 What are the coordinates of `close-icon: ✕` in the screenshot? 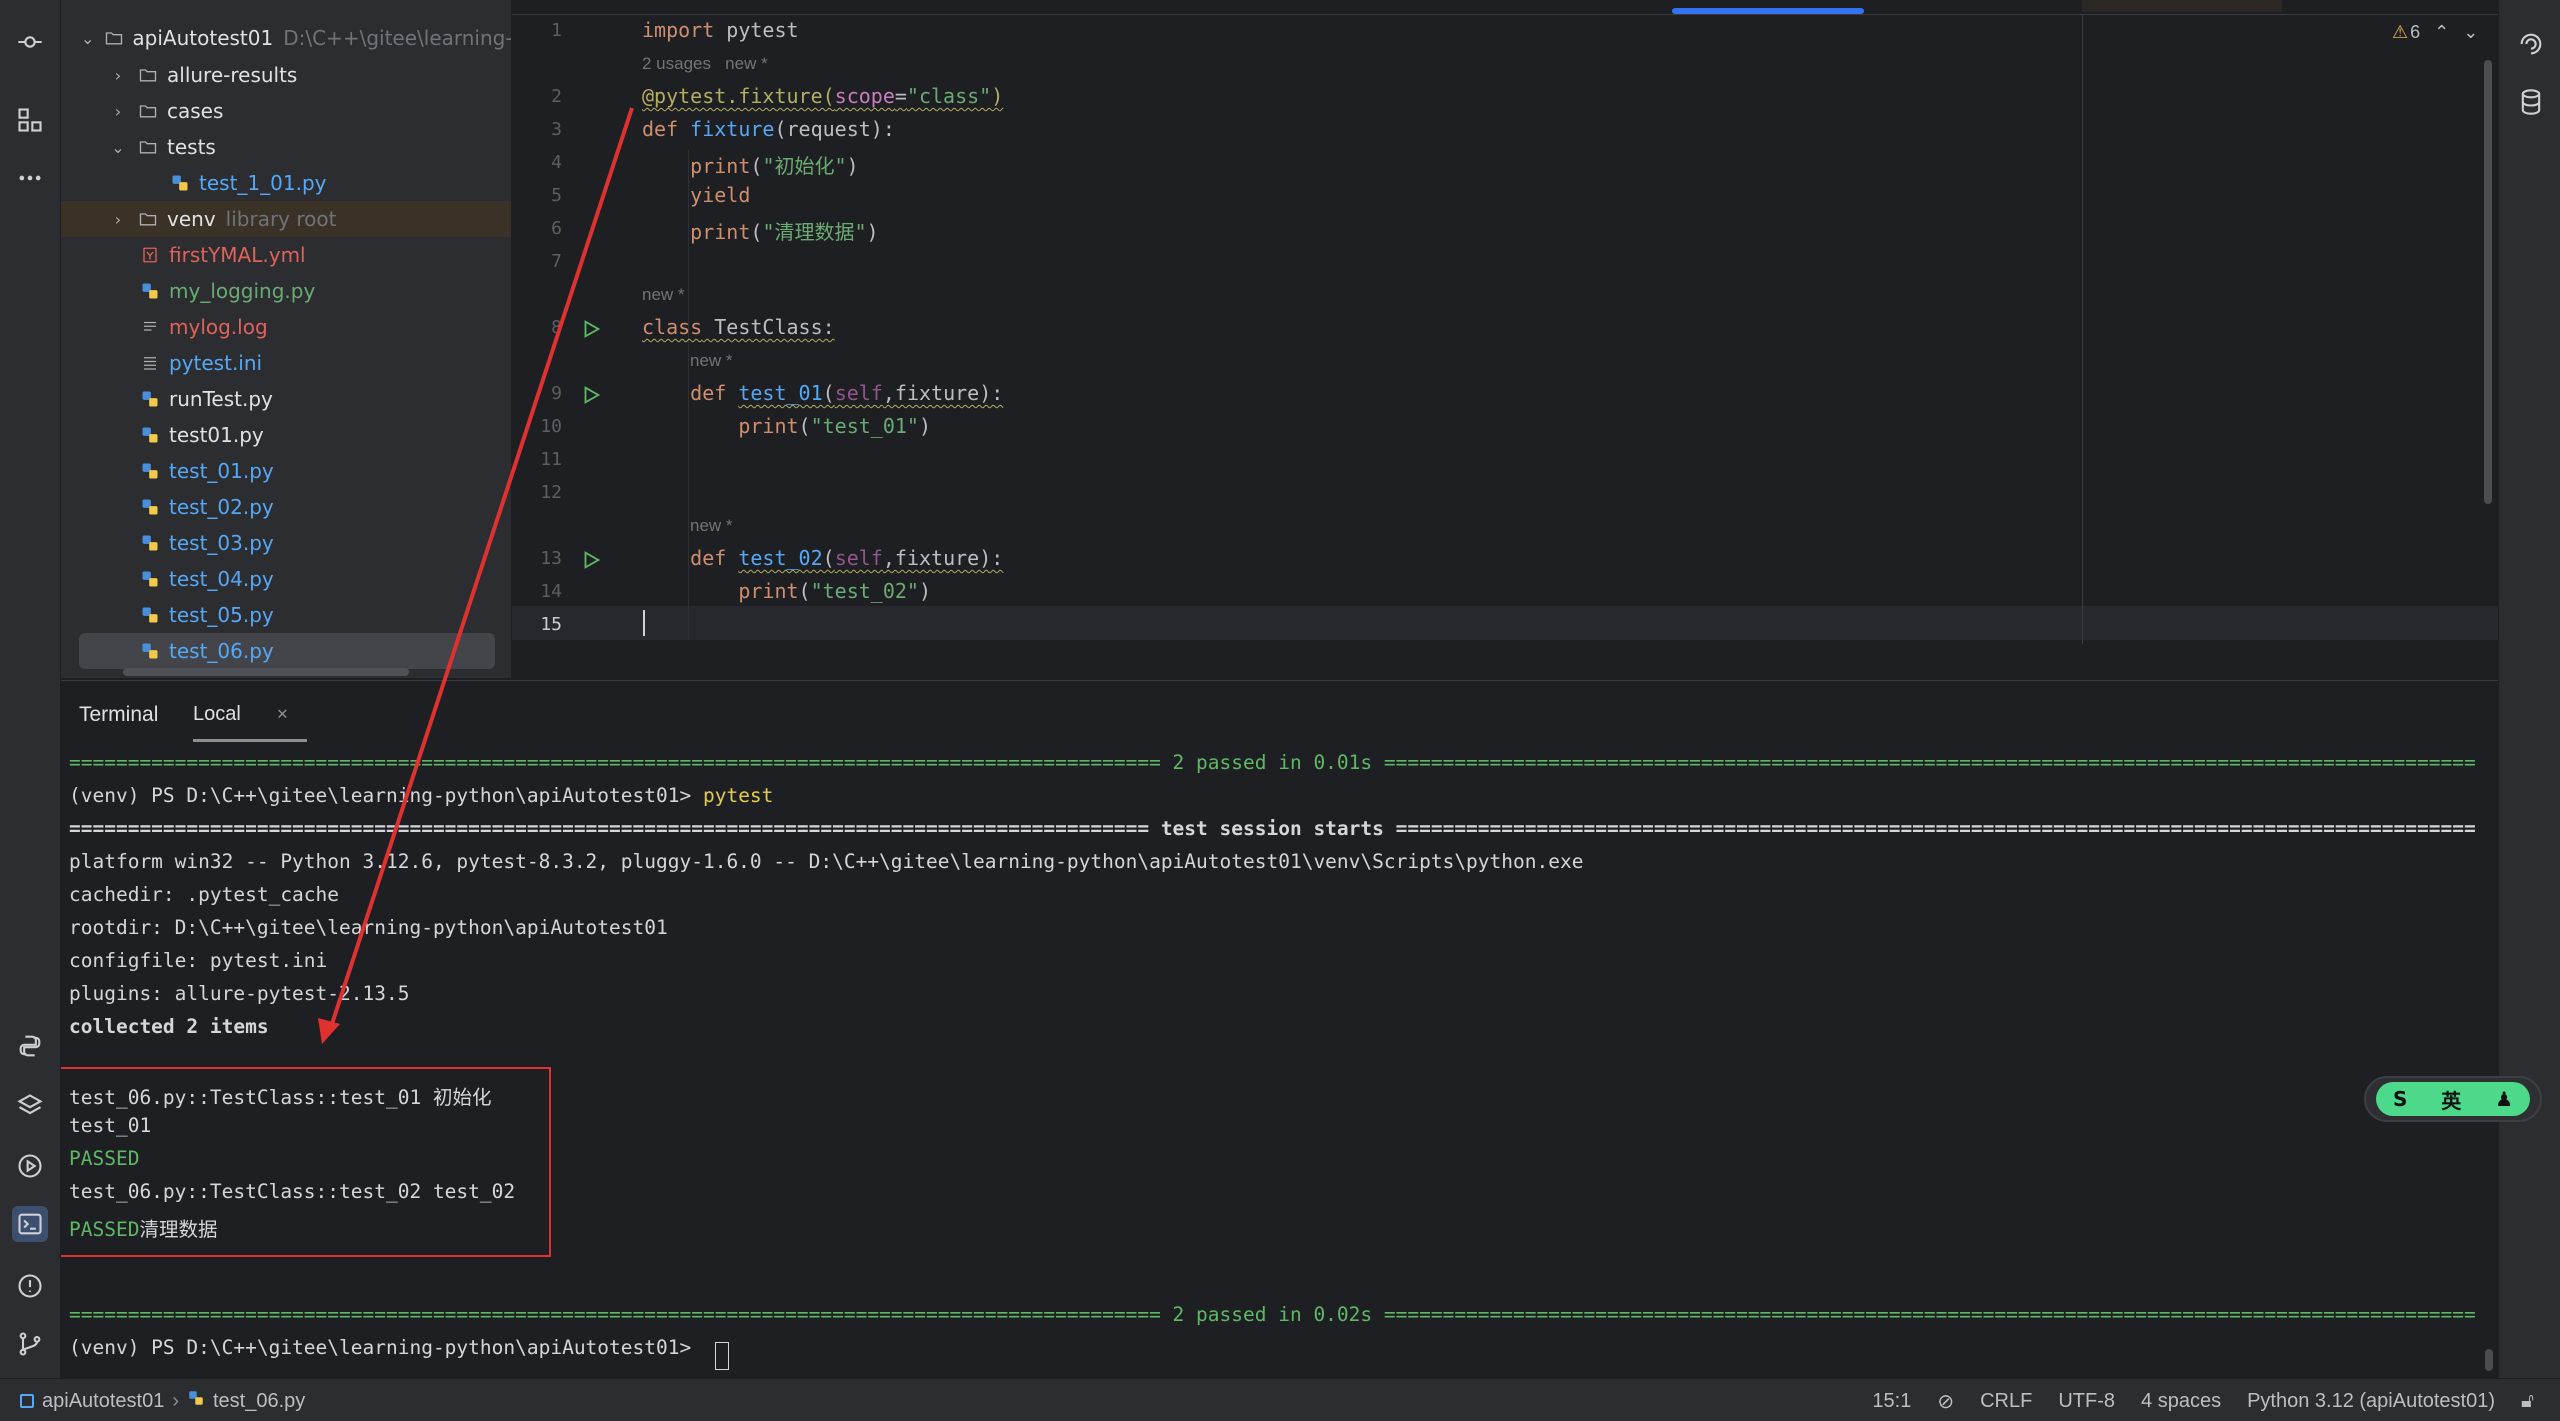 It's located at (282, 713).